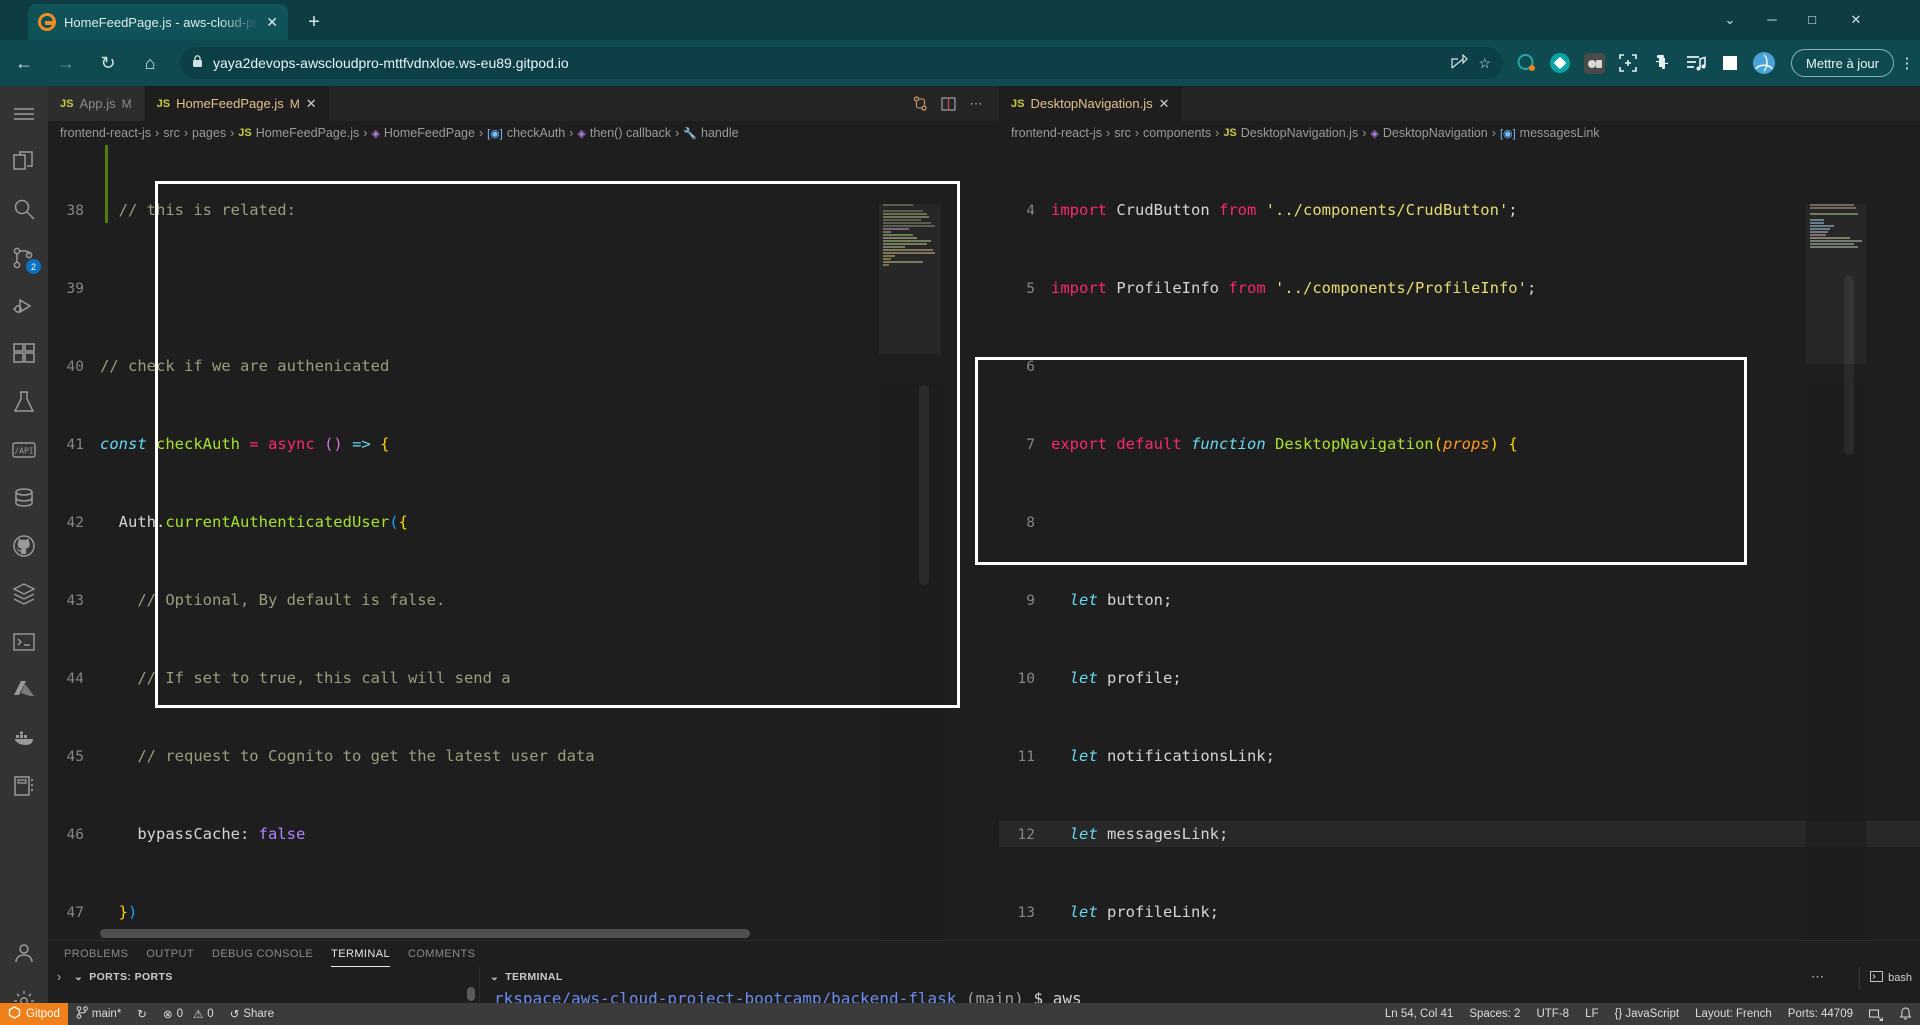  I want to click on testing-icon, so click(24, 402).